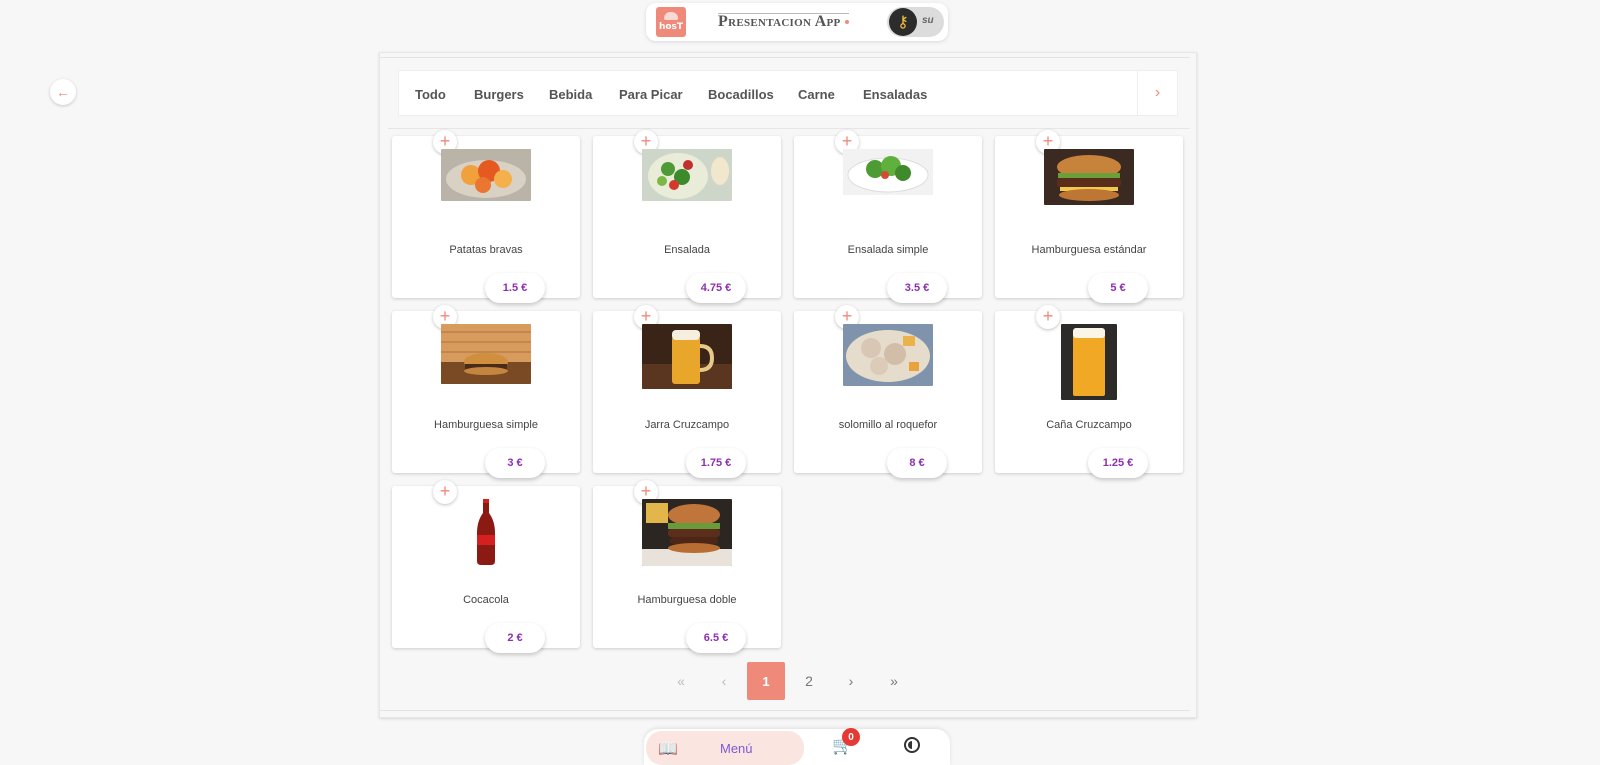 Image resolution: width=1600 pixels, height=765 pixels. What do you see at coordinates (888, 172) in the screenshot?
I see `product-image-ensalada-simple` at bounding box center [888, 172].